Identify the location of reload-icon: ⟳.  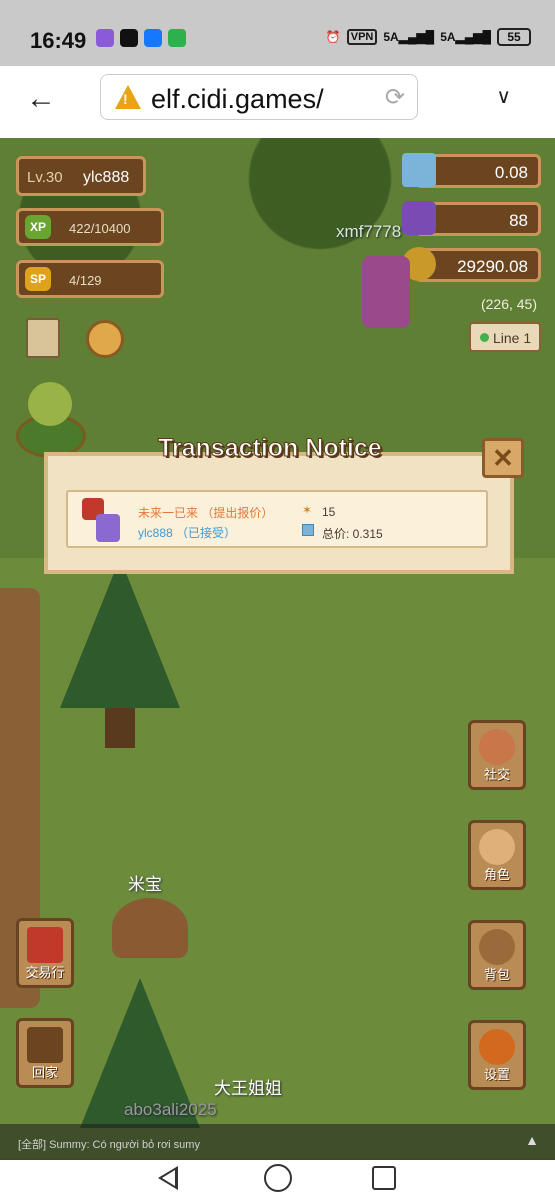
(395, 97).